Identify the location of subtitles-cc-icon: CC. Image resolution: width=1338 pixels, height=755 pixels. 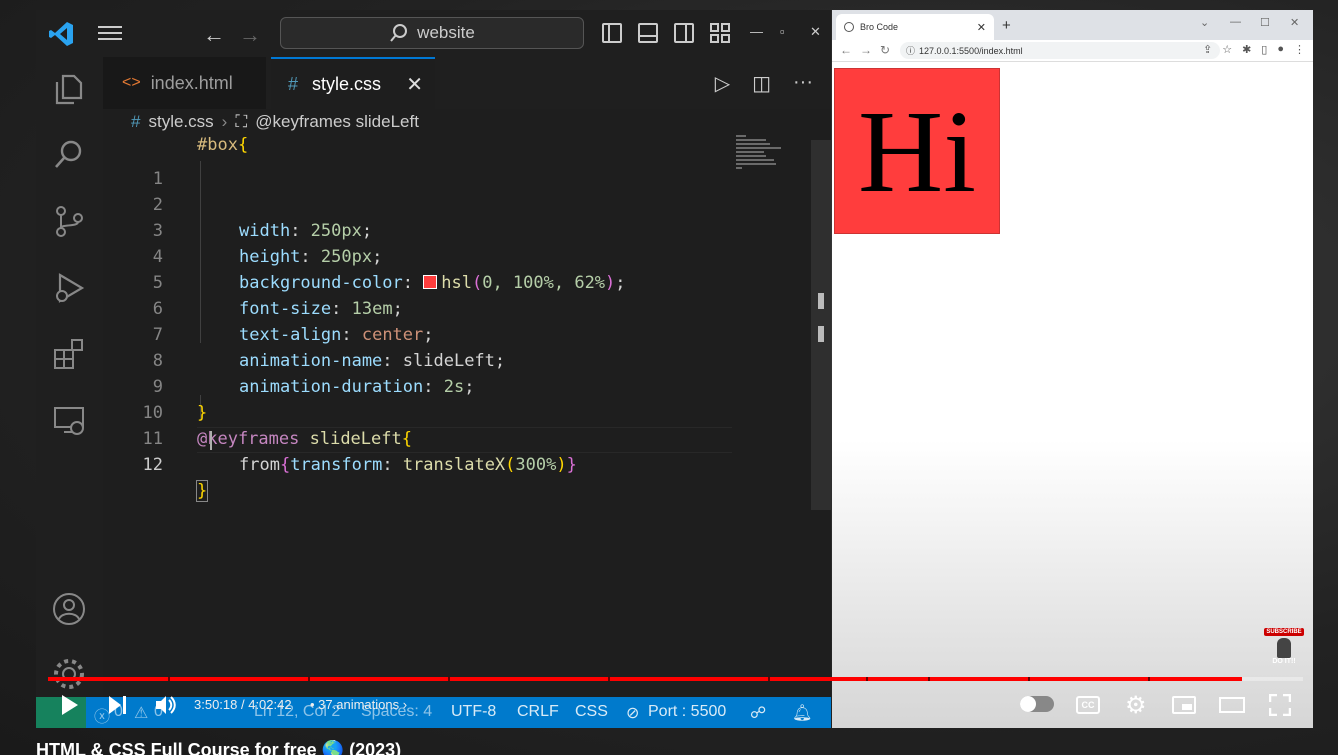
(1088, 705).